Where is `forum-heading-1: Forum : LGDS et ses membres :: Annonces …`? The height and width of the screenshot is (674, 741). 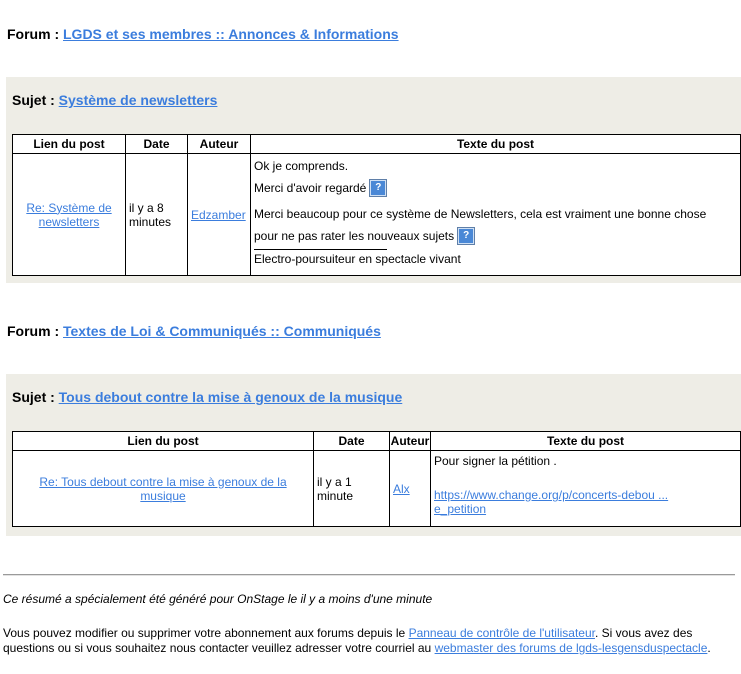
forum-heading-1: Forum : LGDS et ses membres :: Annonces … is located at coordinates (203, 34).